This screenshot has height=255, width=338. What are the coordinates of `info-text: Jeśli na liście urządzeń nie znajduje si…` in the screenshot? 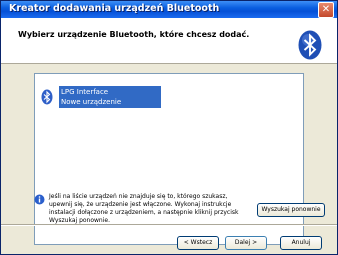 It's located at (144, 208).